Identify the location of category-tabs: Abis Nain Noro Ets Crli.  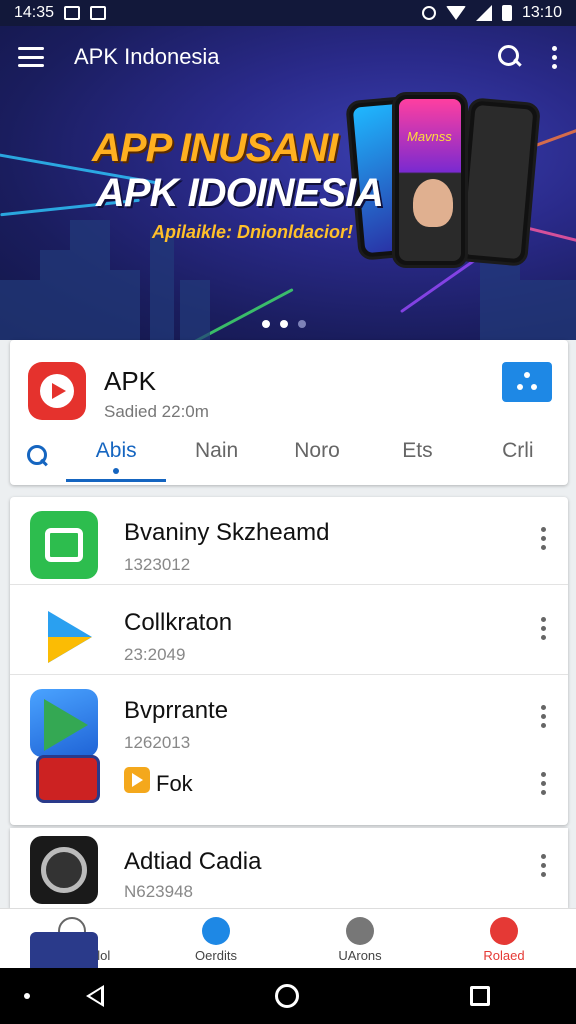
(289, 456).